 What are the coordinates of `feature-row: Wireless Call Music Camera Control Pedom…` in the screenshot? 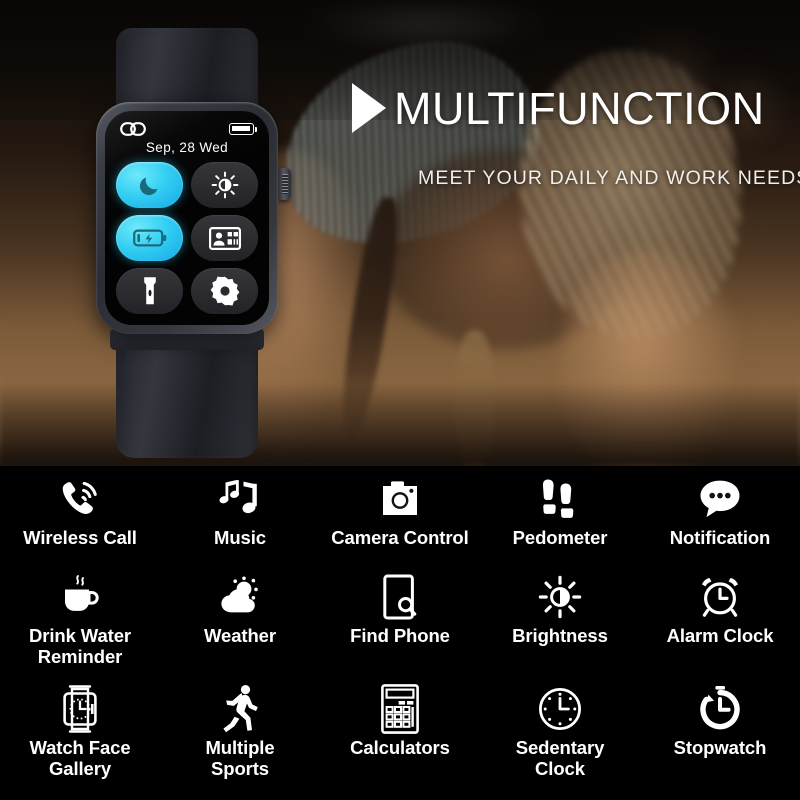 It's located at (400, 515).